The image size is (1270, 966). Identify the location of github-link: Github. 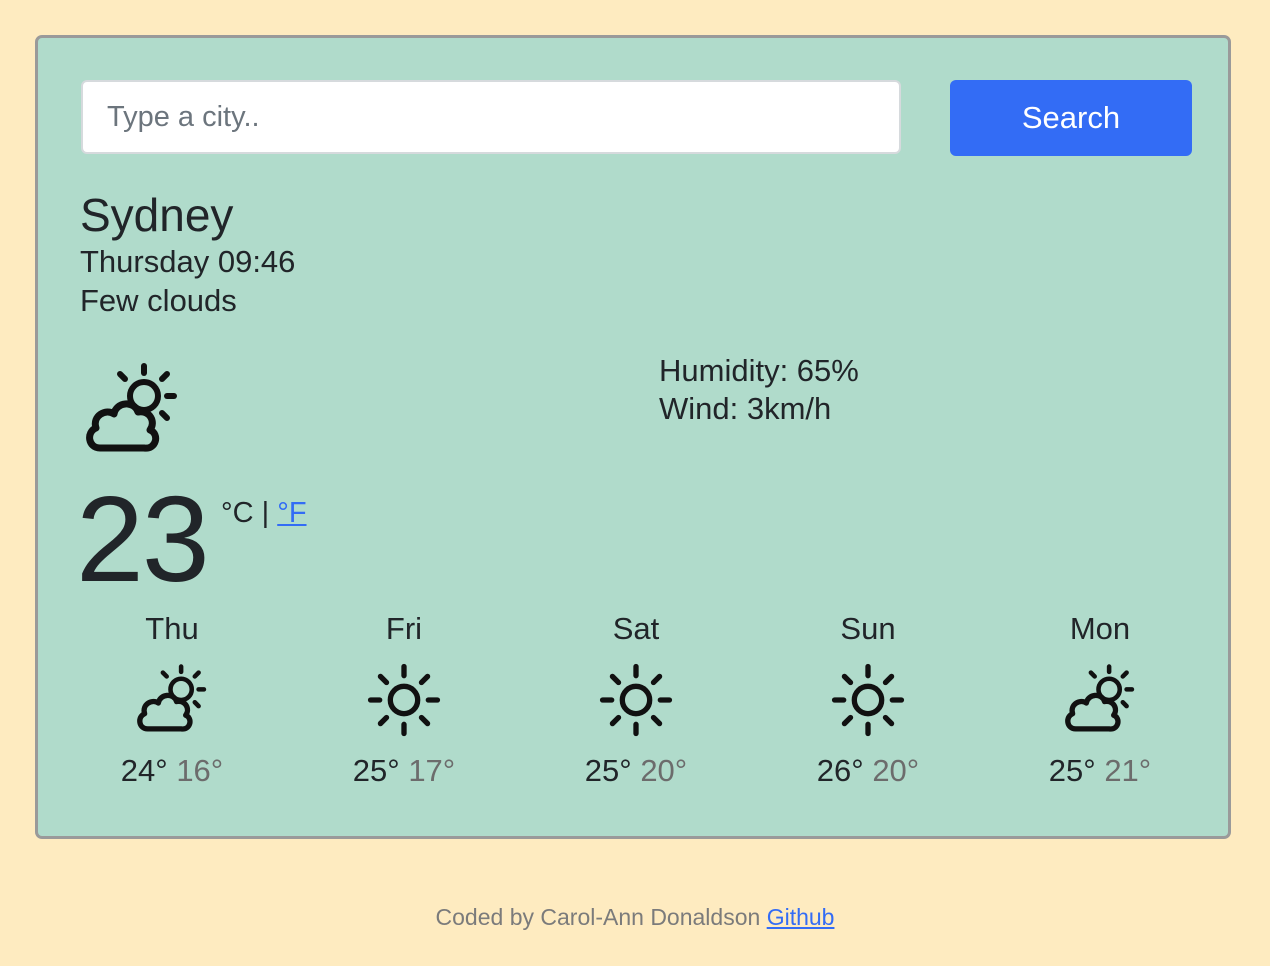
(801, 917).